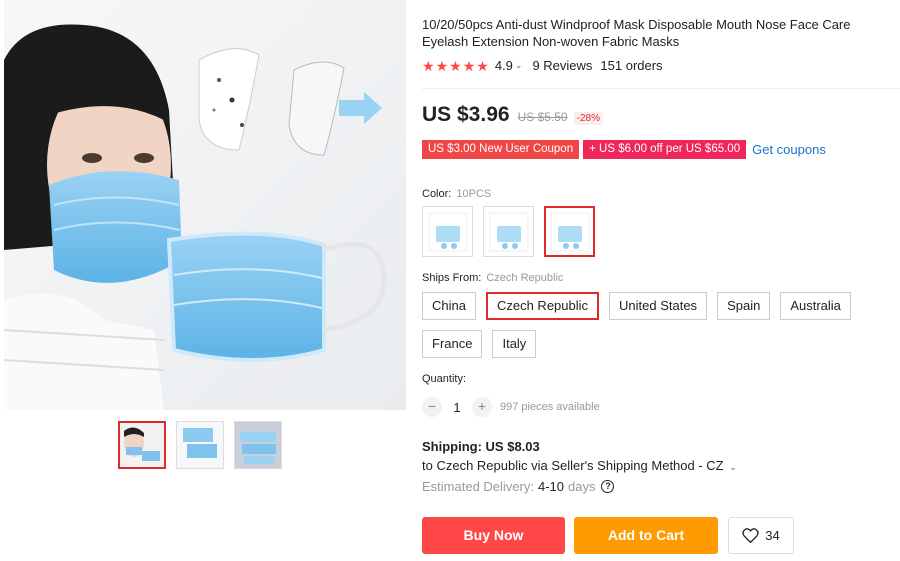 The width and height of the screenshot is (900, 561). Describe the element at coordinates (588, 118) in the screenshot. I see `discount-badge: -28%` at that location.